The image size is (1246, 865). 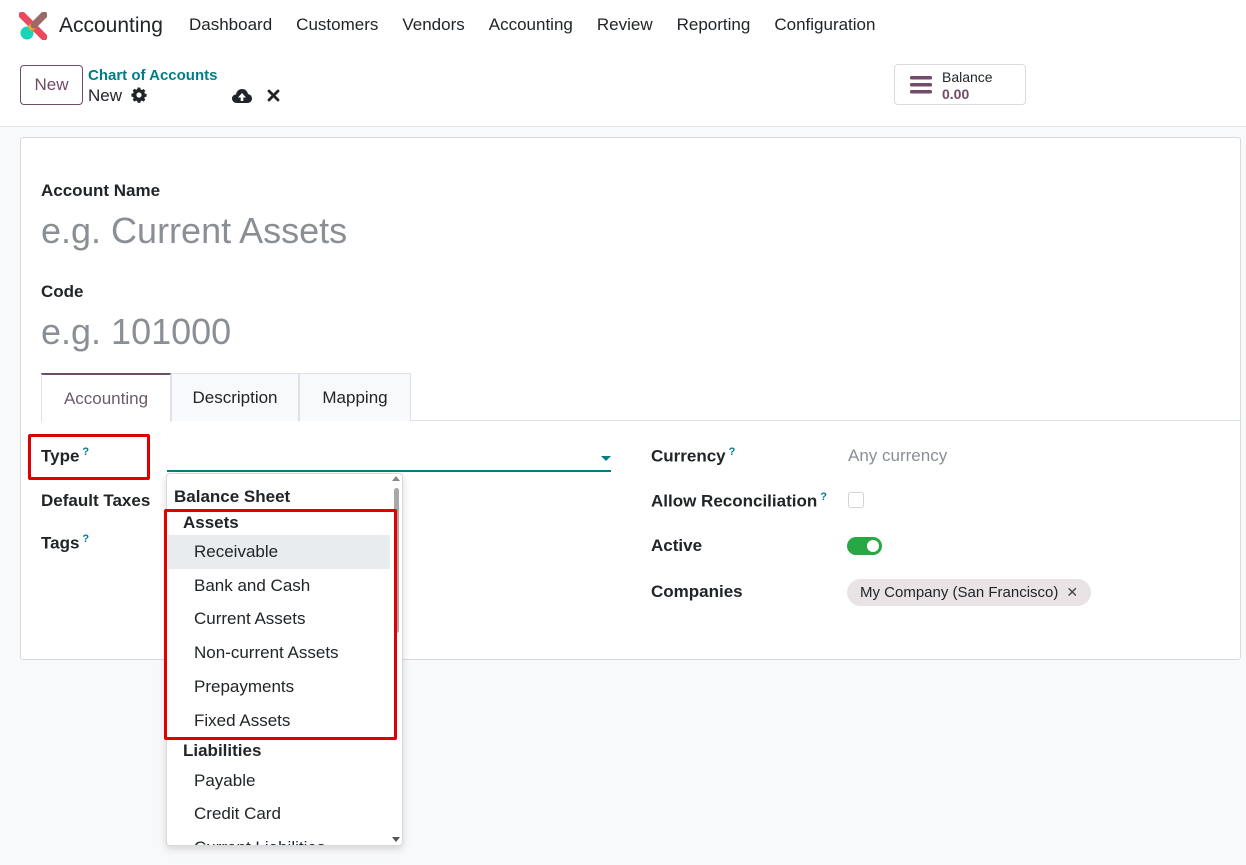 I want to click on caret-down-icon, so click(x=606, y=458).